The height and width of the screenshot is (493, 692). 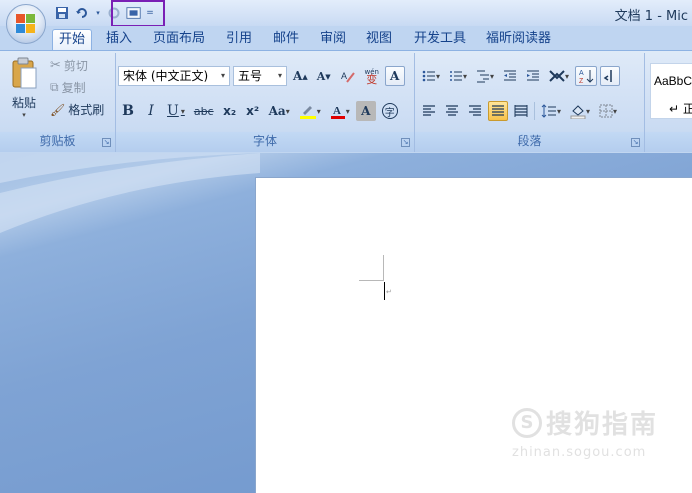 I want to click on superscript-glyph: x², so click(x=253, y=111).